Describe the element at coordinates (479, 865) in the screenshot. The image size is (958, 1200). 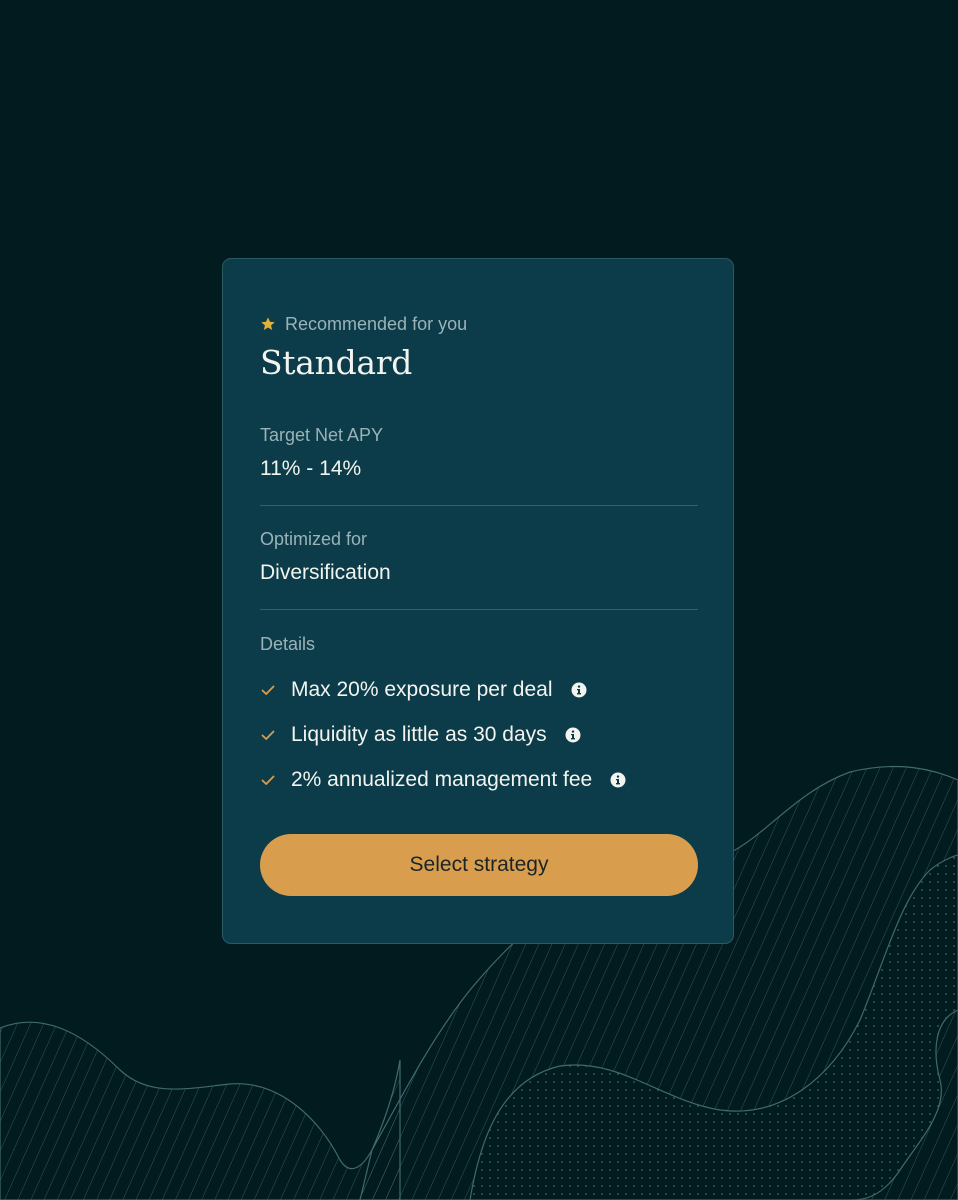
I see `select-strategy-button: Select strategy` at that location.